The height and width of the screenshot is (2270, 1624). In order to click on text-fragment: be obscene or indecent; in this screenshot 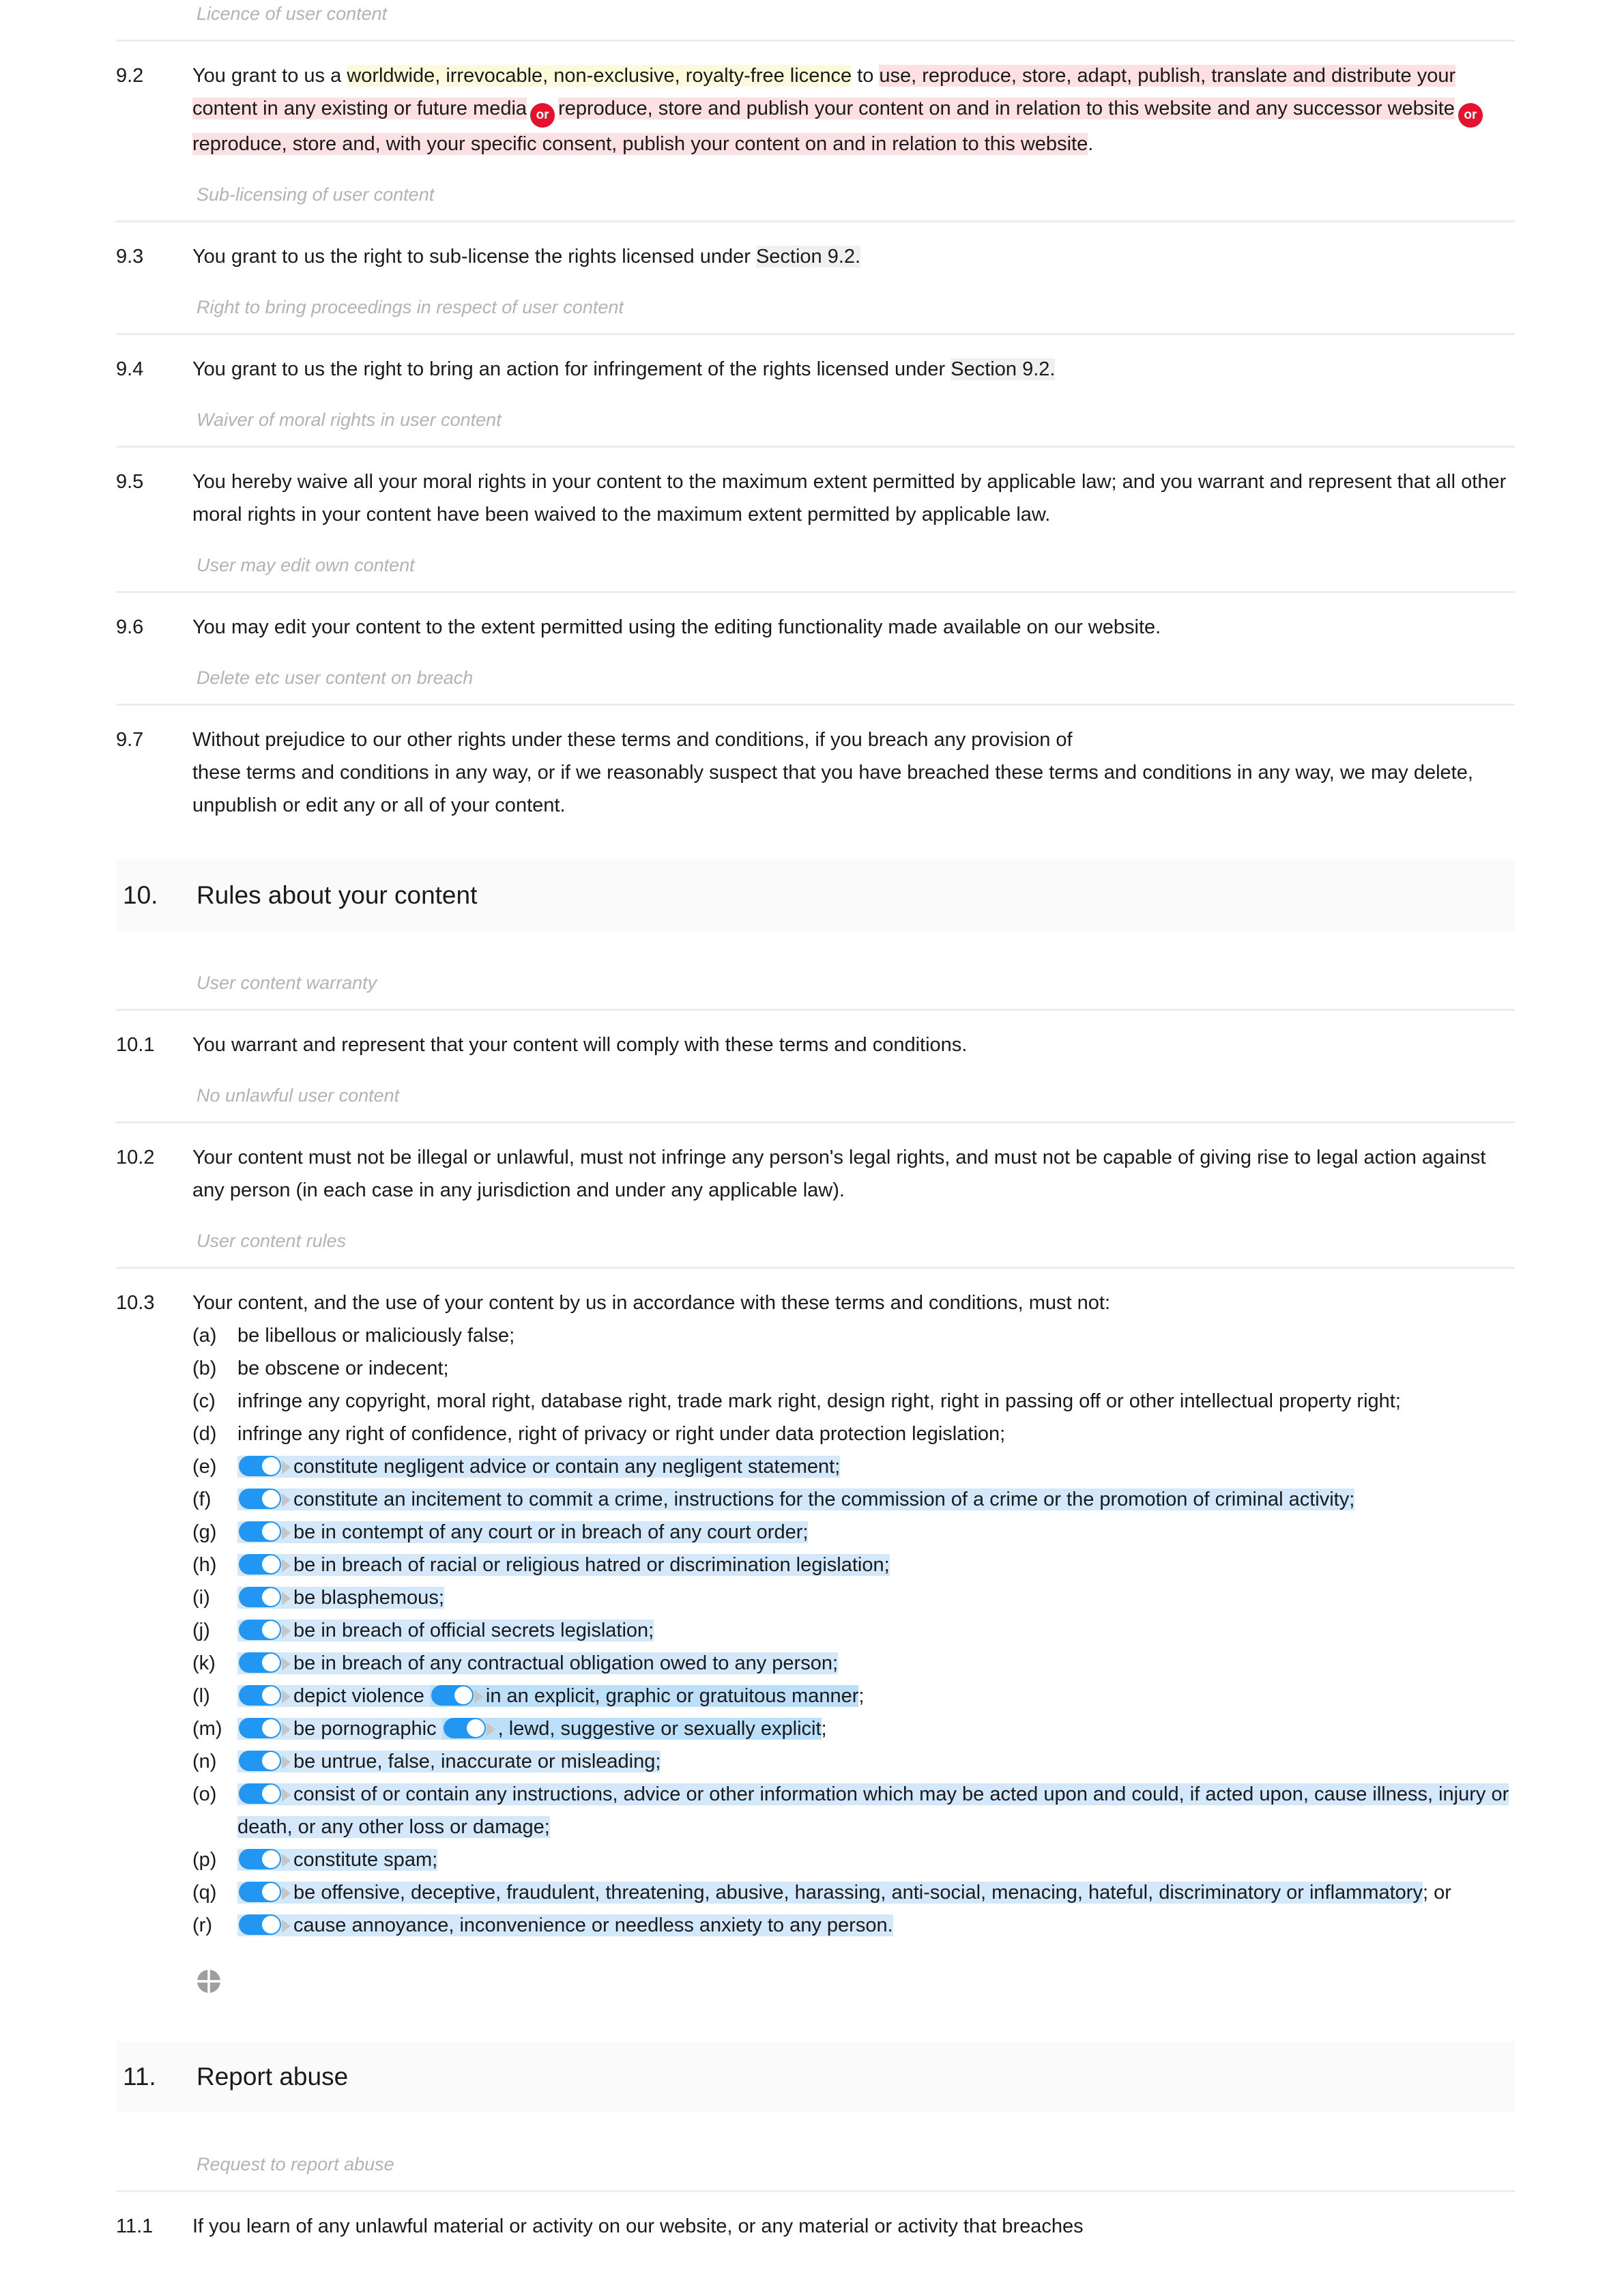, I will do `click(343, 1368)`.